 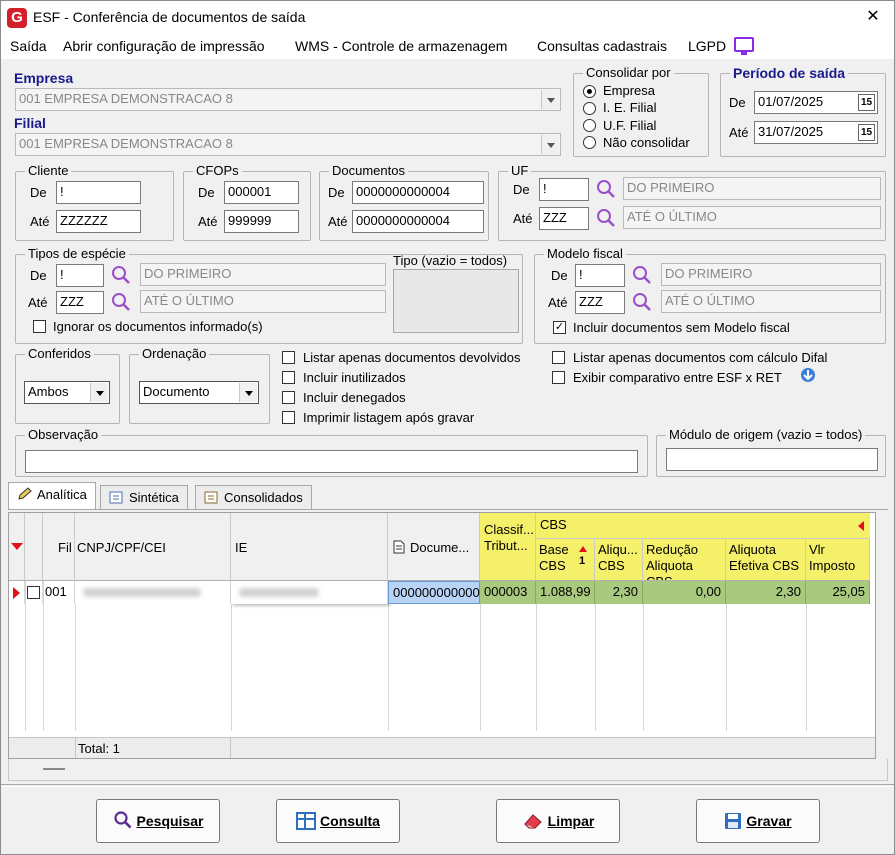 I want to click on menu-wms: WMS - Controle de armazenagem, so click(x=401, y=46).